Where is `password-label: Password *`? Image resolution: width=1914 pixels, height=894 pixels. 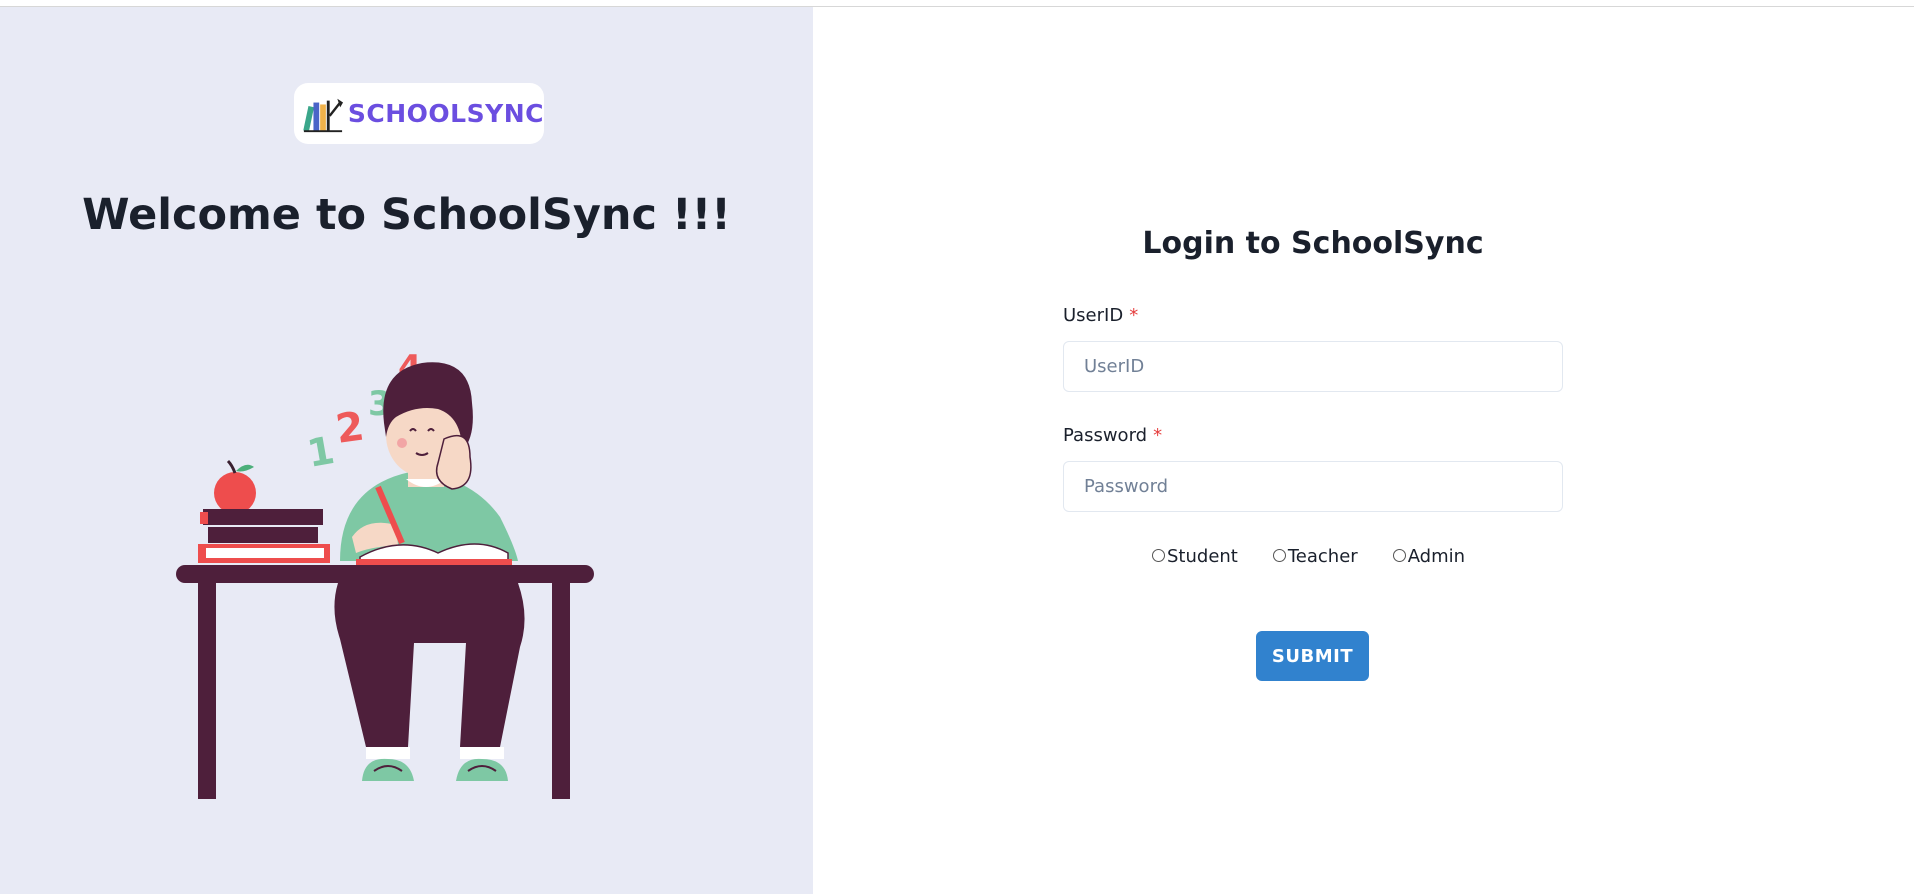
password-label: Password * is located at coordinates (1112, 435).